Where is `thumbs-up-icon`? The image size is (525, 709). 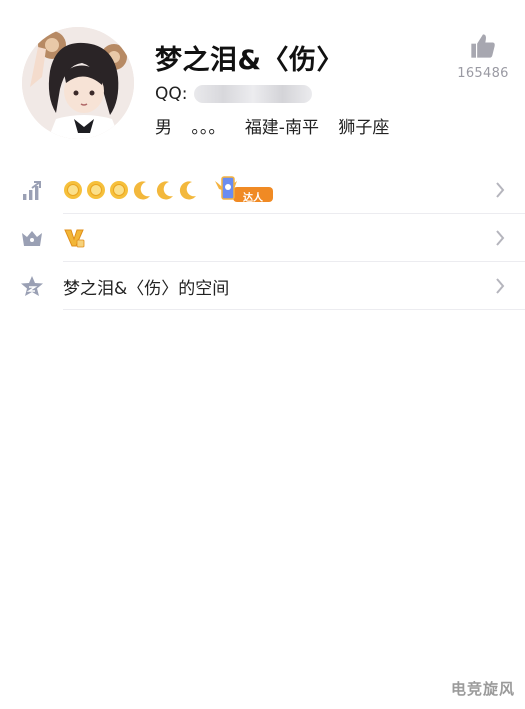
thumbs-up-icon is located at coordinates (483, 46).